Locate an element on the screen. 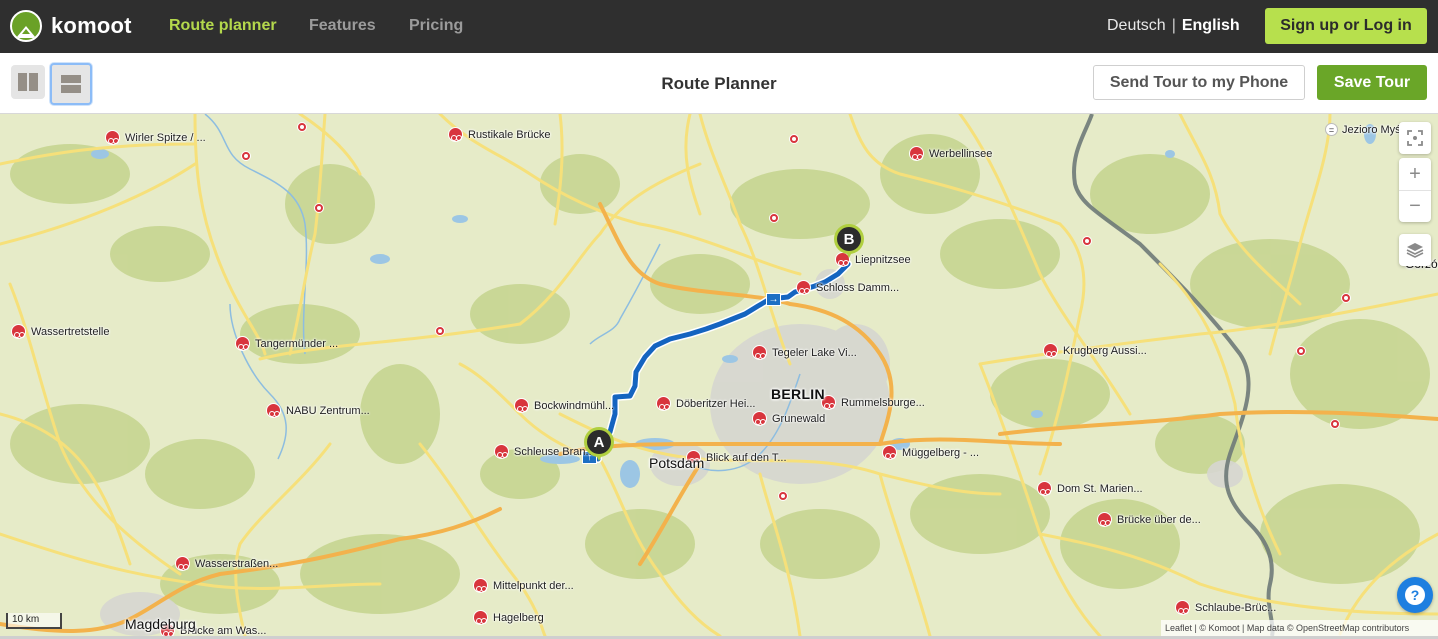 This screenshot has width=1438, height=639. layers-button is located at coordinates (1415, 250).